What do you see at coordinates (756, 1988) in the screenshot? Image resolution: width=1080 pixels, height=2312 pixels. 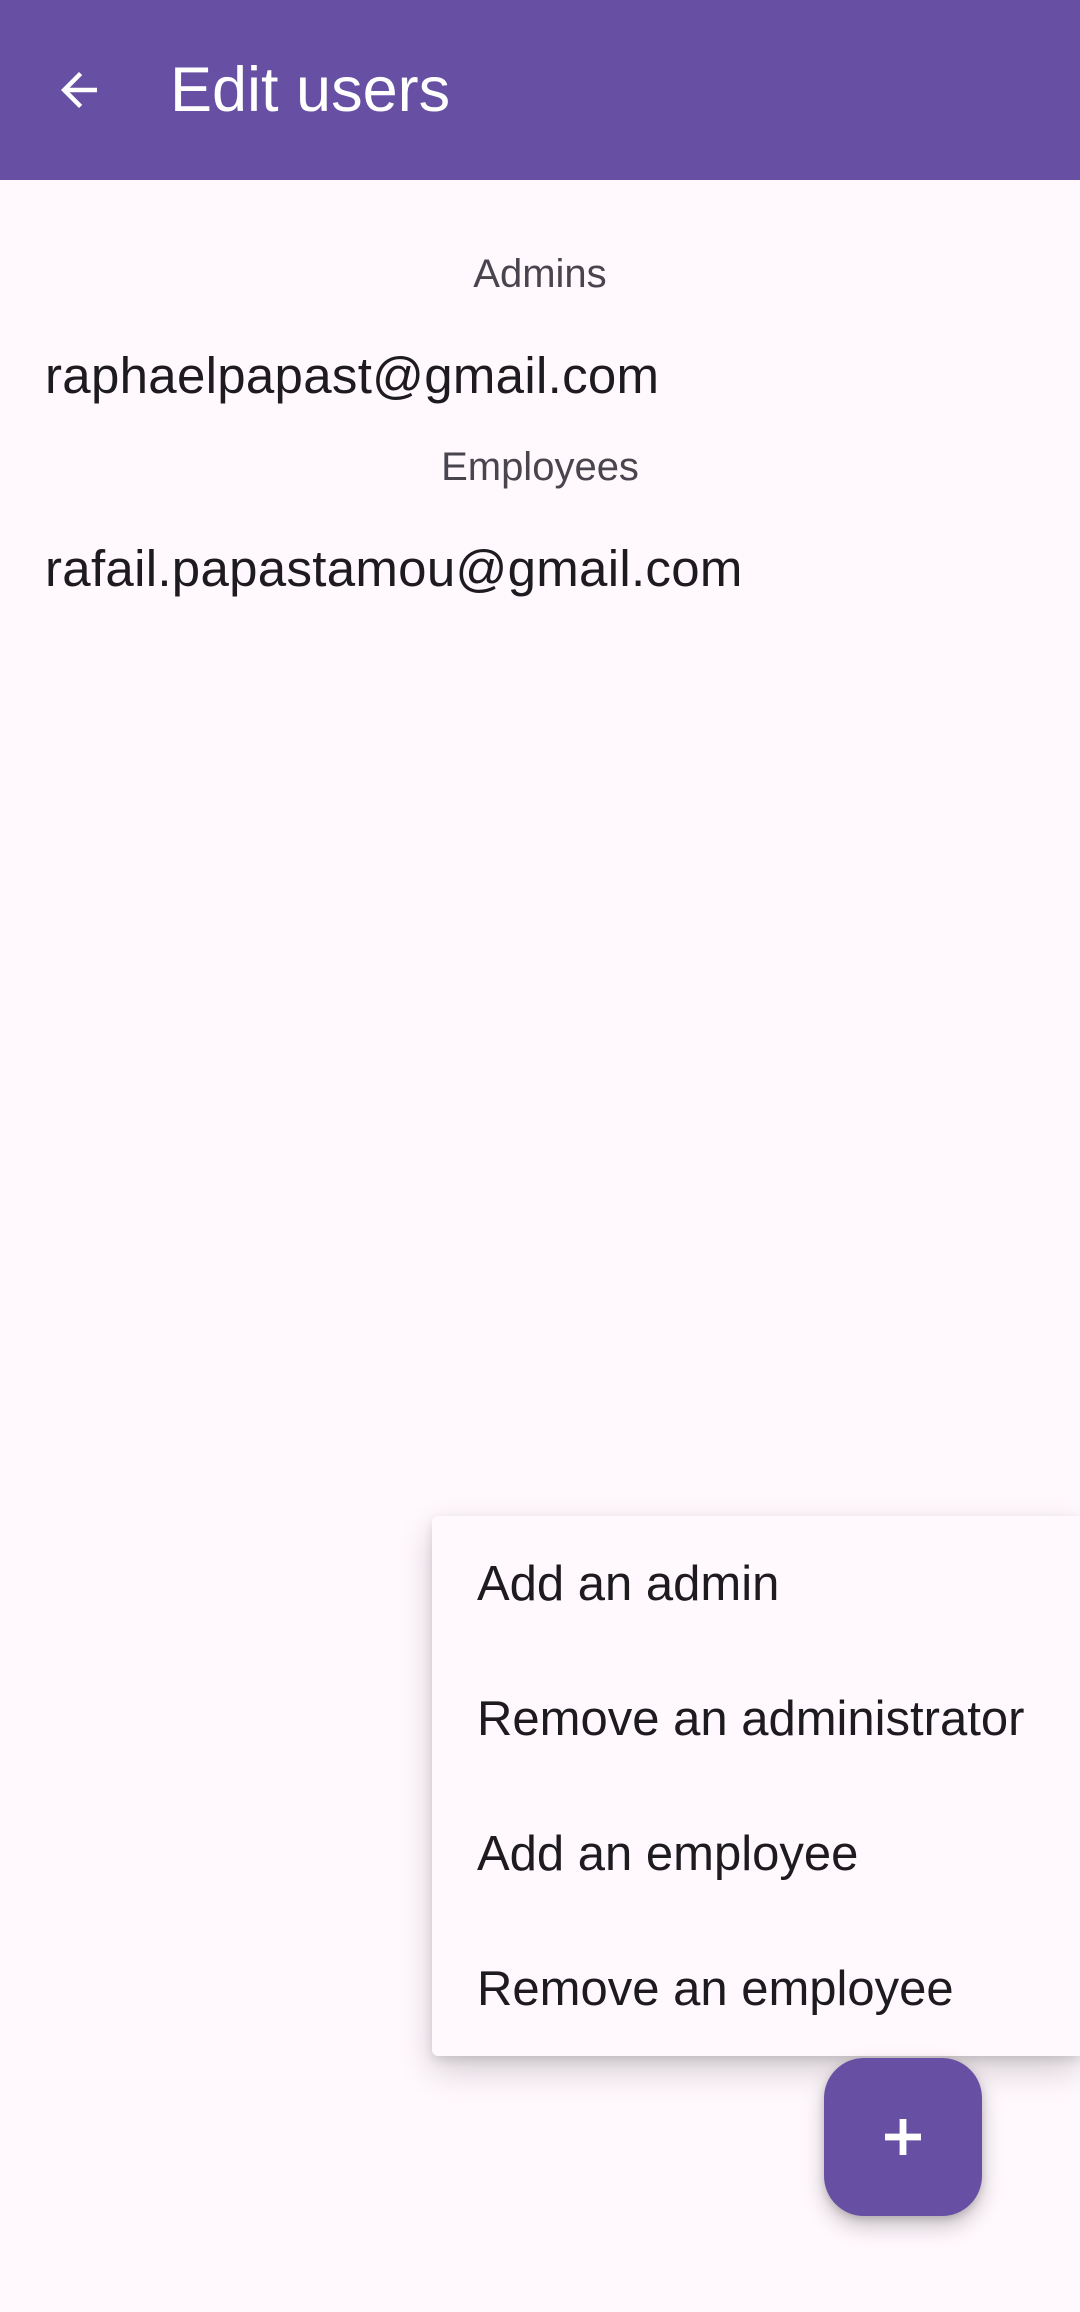 I see `menu-item-remove-employee: Remove an employee` at bounding box center [756, 1988].